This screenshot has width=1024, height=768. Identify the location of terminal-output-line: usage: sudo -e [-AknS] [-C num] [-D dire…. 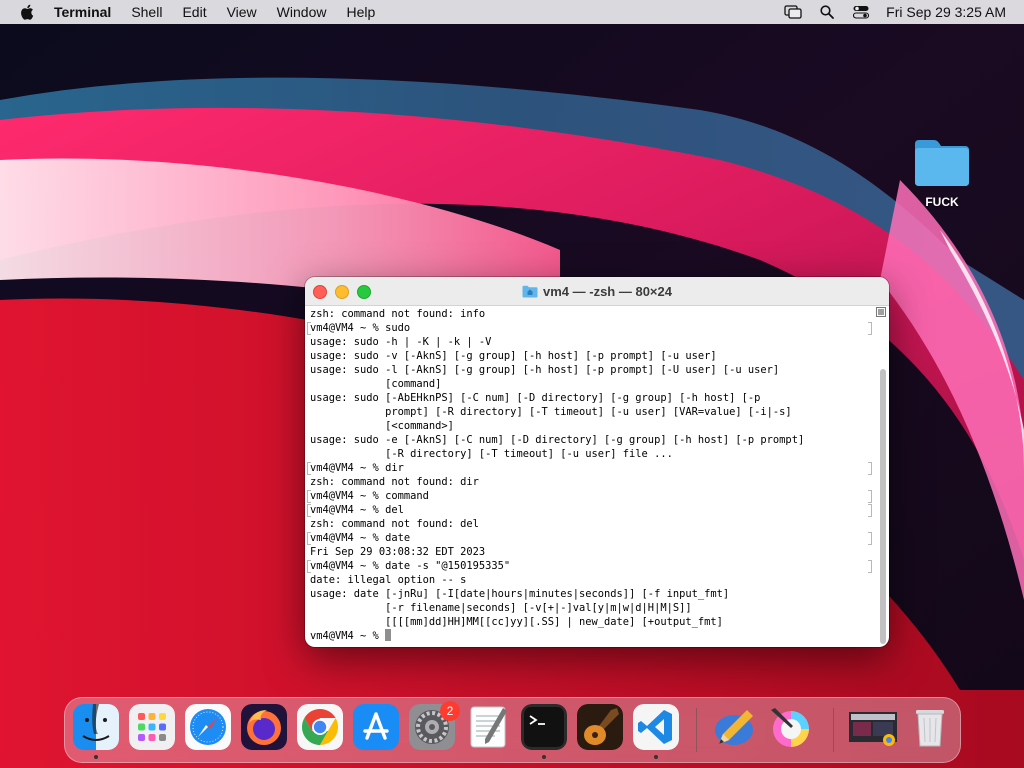
(557, 440).